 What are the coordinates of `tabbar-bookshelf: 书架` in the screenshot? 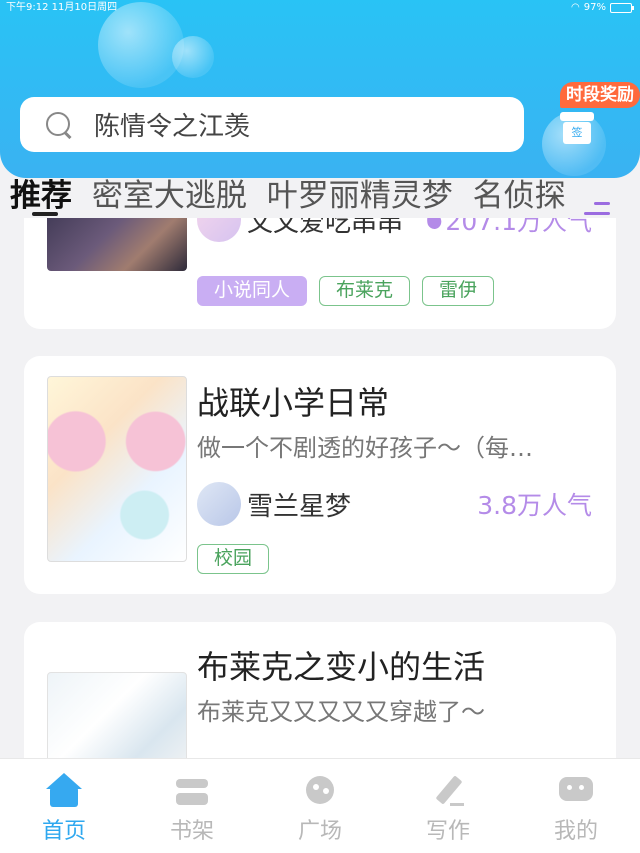 It's located at (192, 806).